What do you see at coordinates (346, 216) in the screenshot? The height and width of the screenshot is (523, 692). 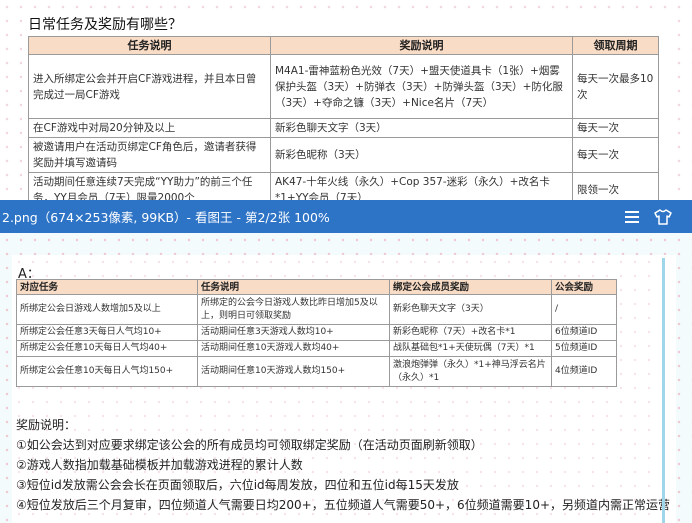 I see `image-viewer-title-bar: 2.png（674×253像素, 99KB）- 看图王 - 第2/2张 100%` at bounding box center [346, 216].